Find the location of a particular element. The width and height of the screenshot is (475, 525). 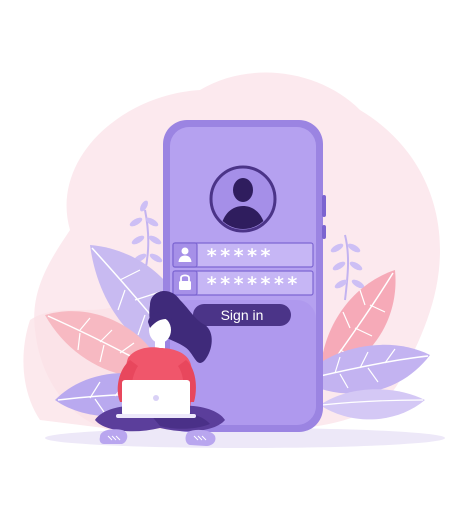

phone-side-button-lower is located at coordinates (324, 232).